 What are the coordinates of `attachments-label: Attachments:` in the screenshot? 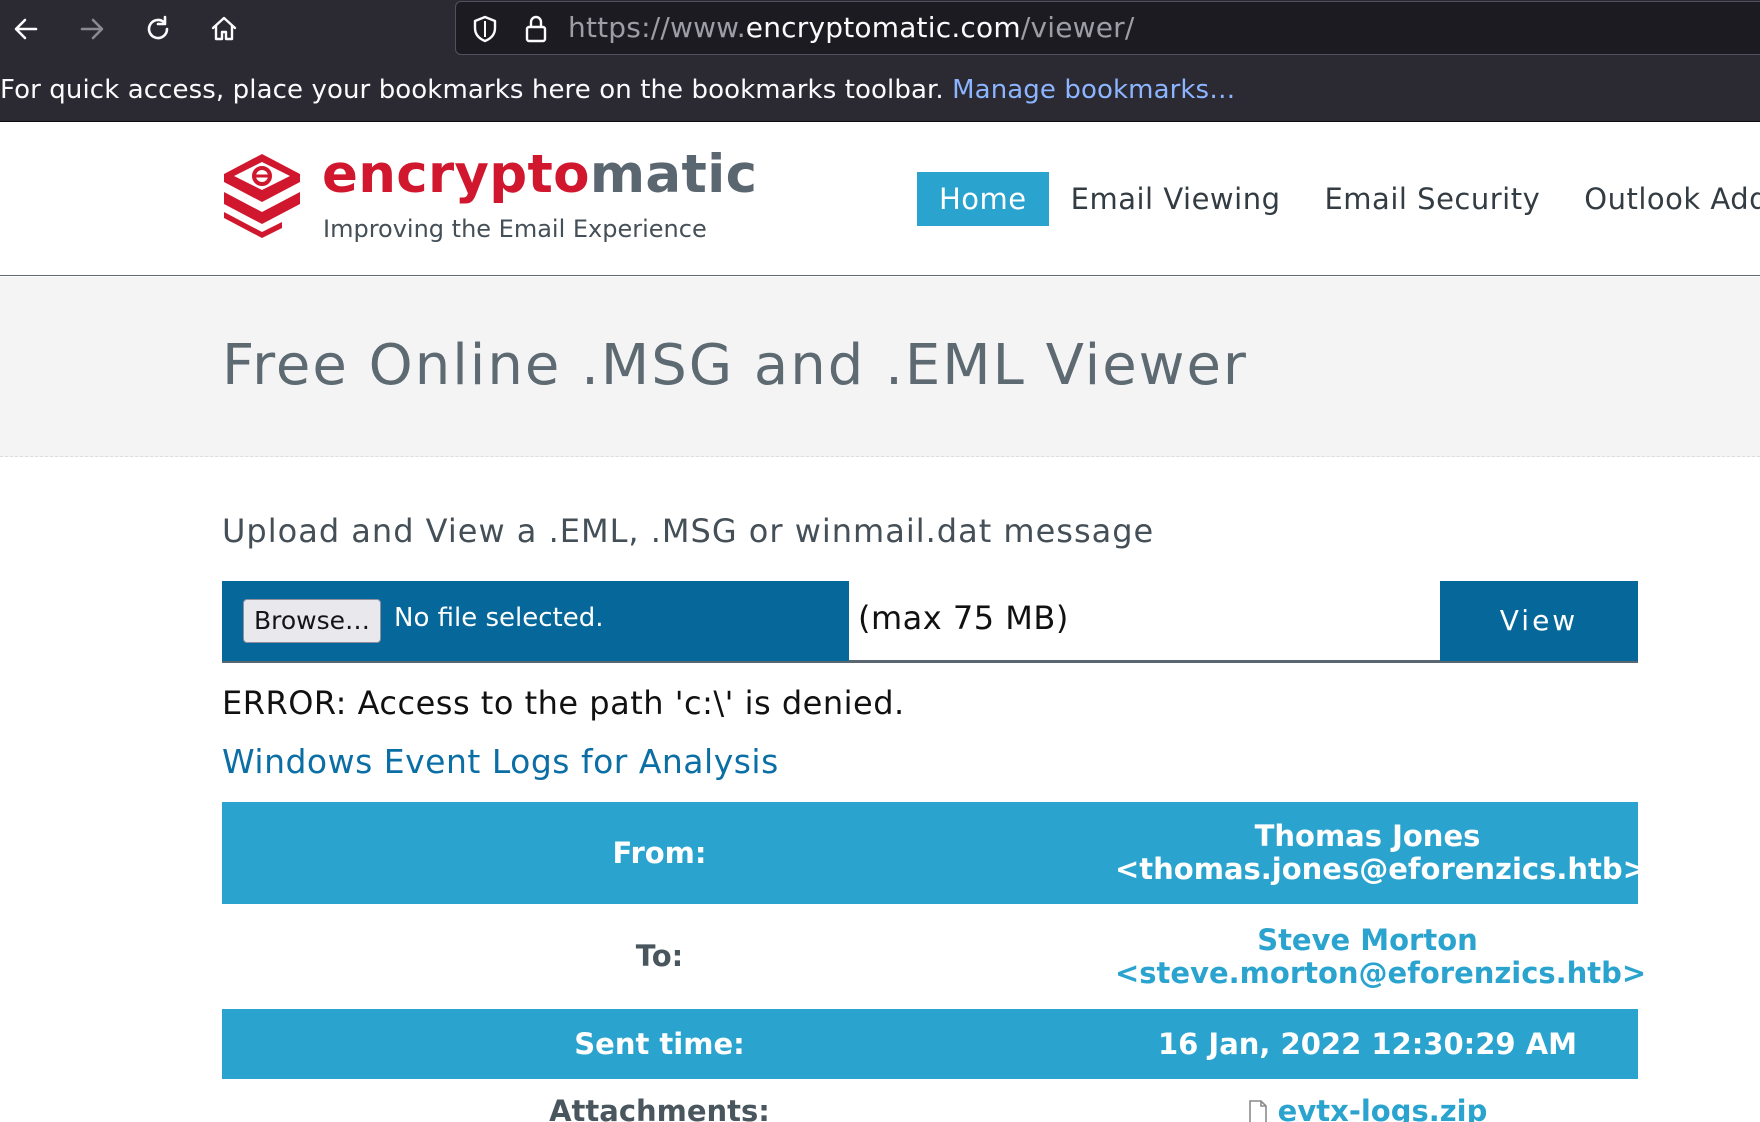 It's located at (659, 1100).